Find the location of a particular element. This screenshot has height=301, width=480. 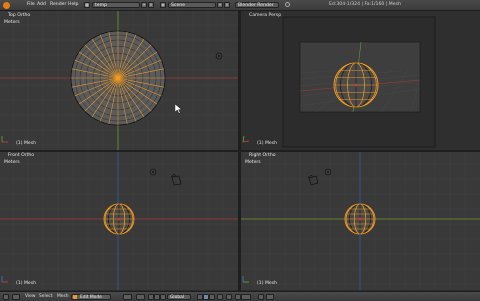

proportional-edit-icon is located at coordinates (229, 296).